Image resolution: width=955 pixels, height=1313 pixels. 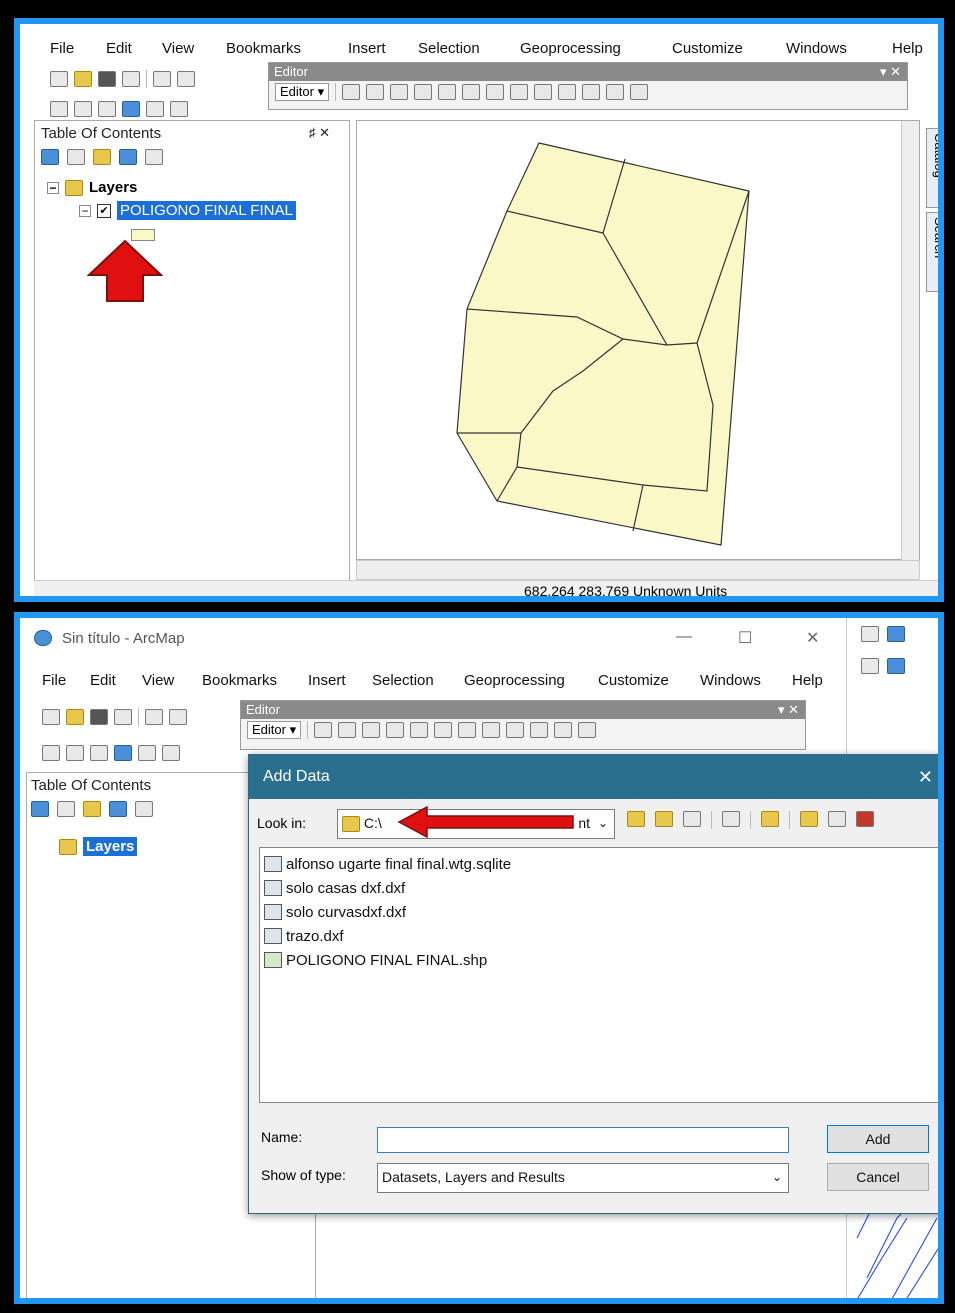 What do you see at coordinates (92, 187) in the screenshot?
I see `layers-node: − Layers` at bounding box center [92, 187].